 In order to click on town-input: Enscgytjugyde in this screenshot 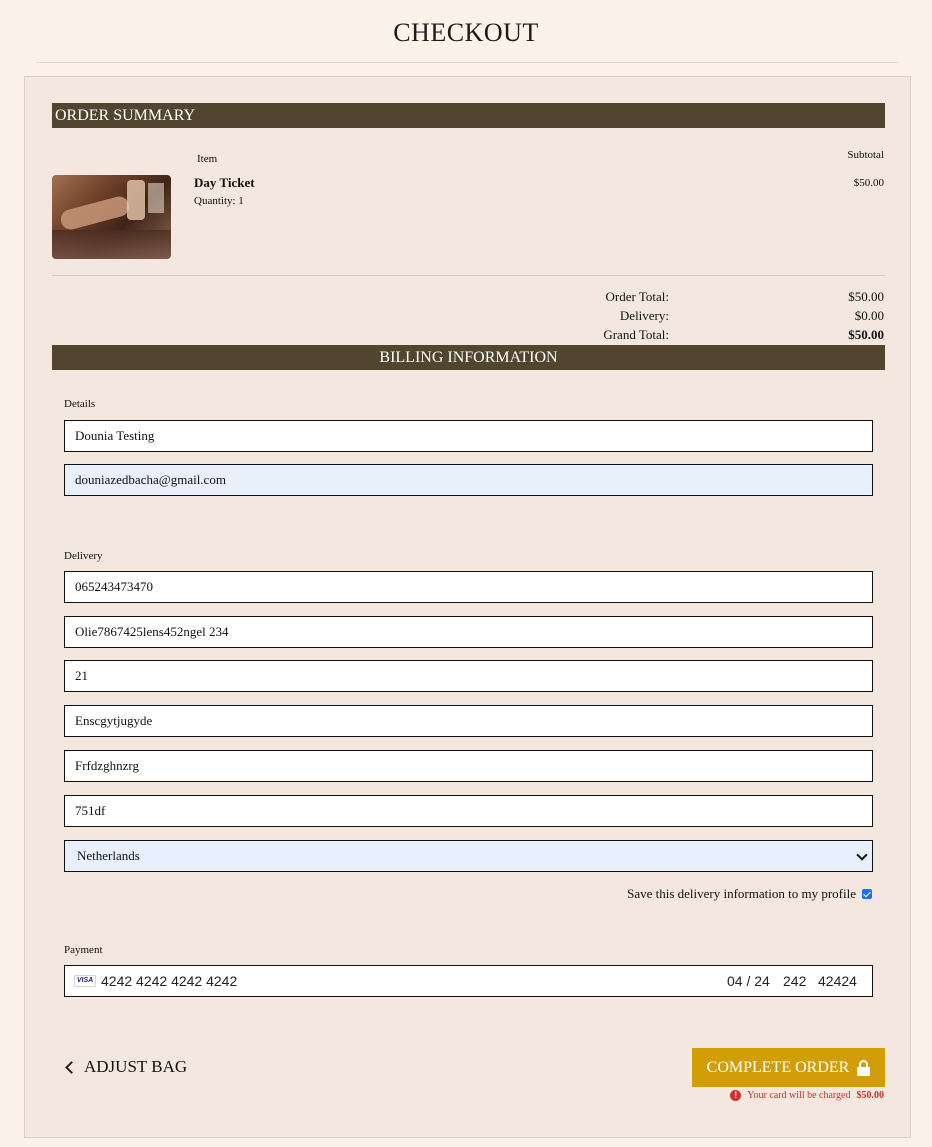, I will do `click(468, 721)`.